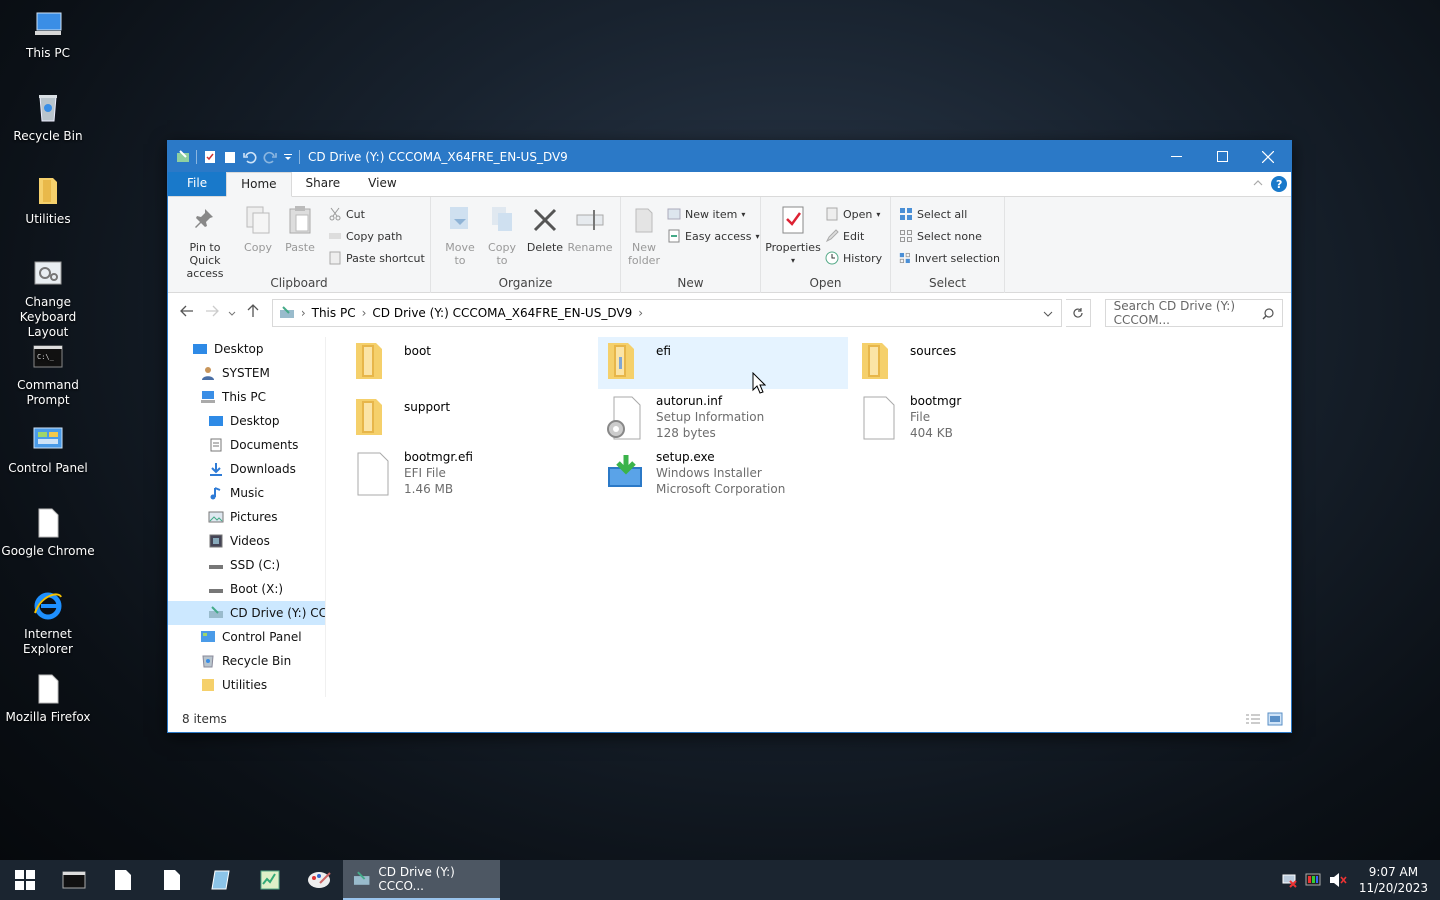 This screenshot has height=900, width=1440. What do you see at coordinates (246, 661) in the screenshot?
I see `nav-item-recycle-bin: Recycle Bin` at bounding box center [246, 661].